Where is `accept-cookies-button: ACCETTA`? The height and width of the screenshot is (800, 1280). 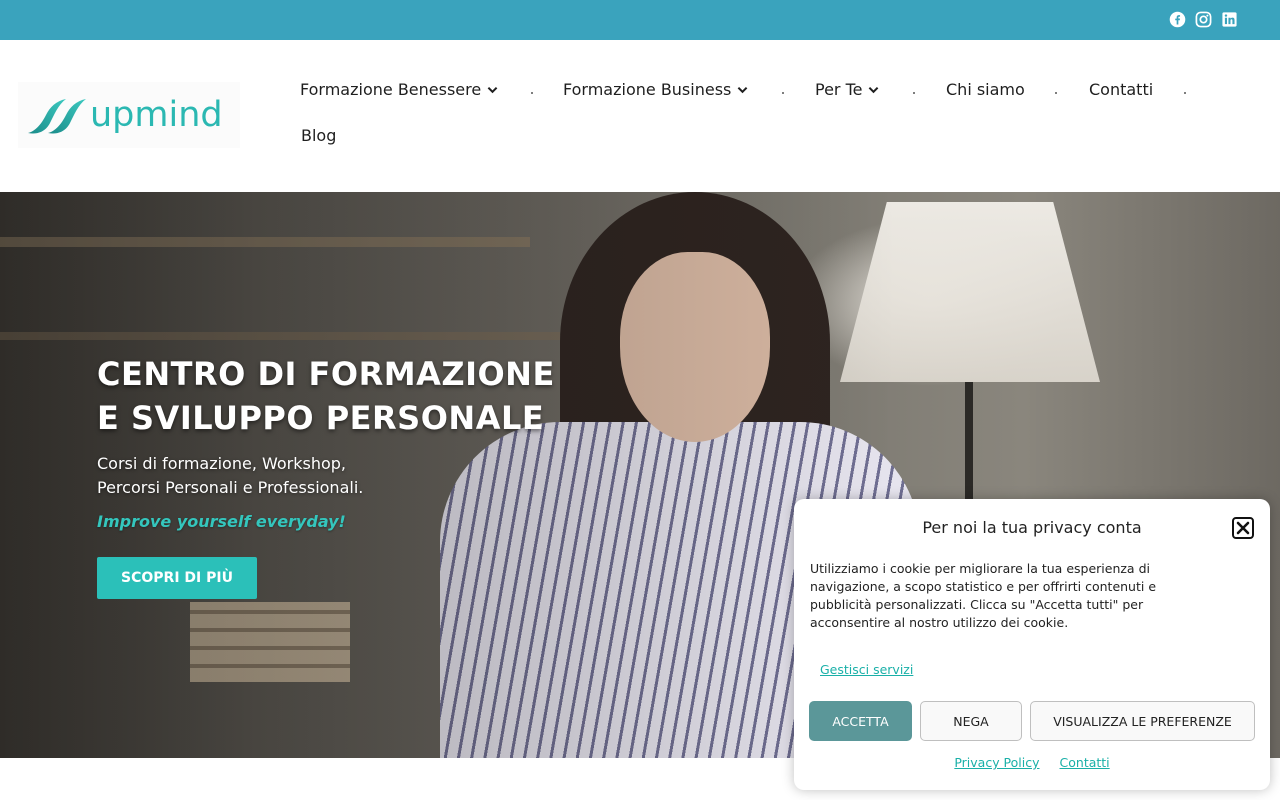
accept-cookies-button: ACCETTA is located at coordinates (860, 721).